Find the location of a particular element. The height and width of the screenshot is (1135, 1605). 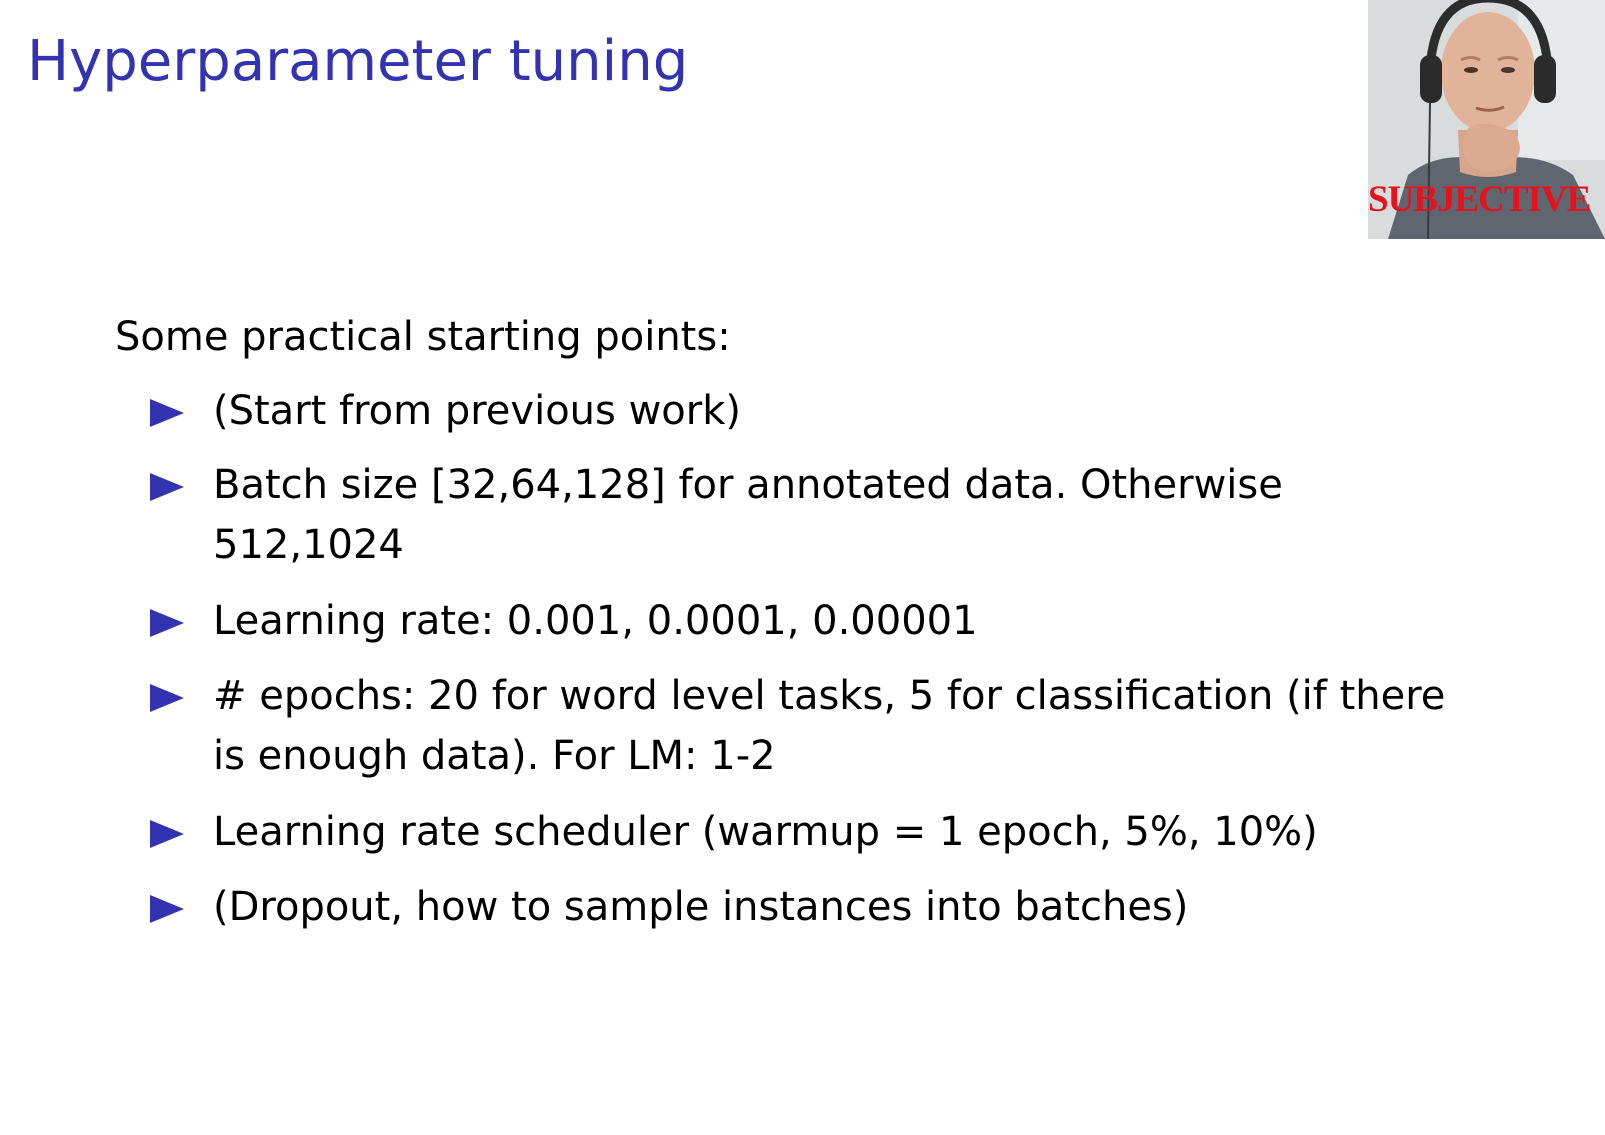

bullet-text: (Start from previous work) is located at coordinates (477, 411).